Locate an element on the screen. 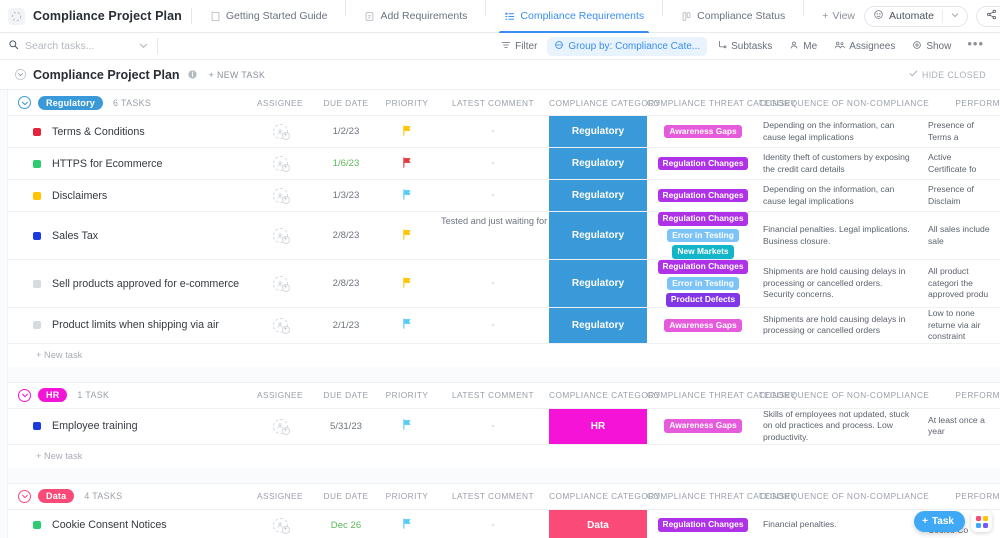 This screenshot has height=538, width=1000. due-date-cell: 2/1/23 is located at coordinates (346, 325).